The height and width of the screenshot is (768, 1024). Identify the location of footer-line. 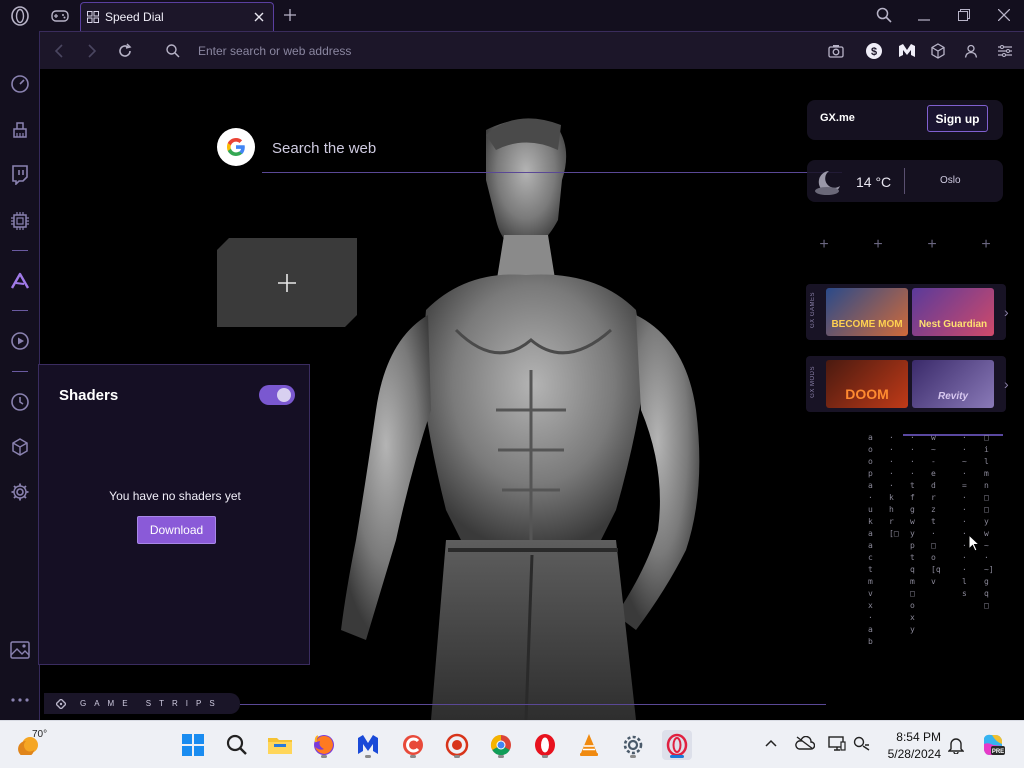
(533, 704).